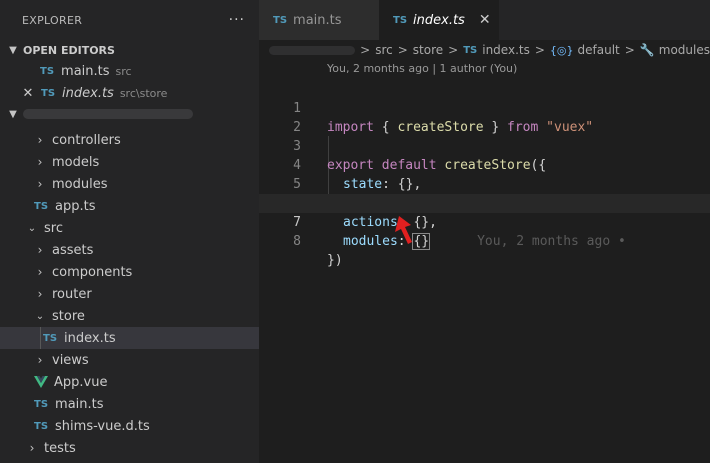 The width and height of the screenshot is (710, 463). What do you see at coordinates (129, 316) in the screenshot?
I see `tree-item-store: ⌄ store` at bounding box center [129, 316].